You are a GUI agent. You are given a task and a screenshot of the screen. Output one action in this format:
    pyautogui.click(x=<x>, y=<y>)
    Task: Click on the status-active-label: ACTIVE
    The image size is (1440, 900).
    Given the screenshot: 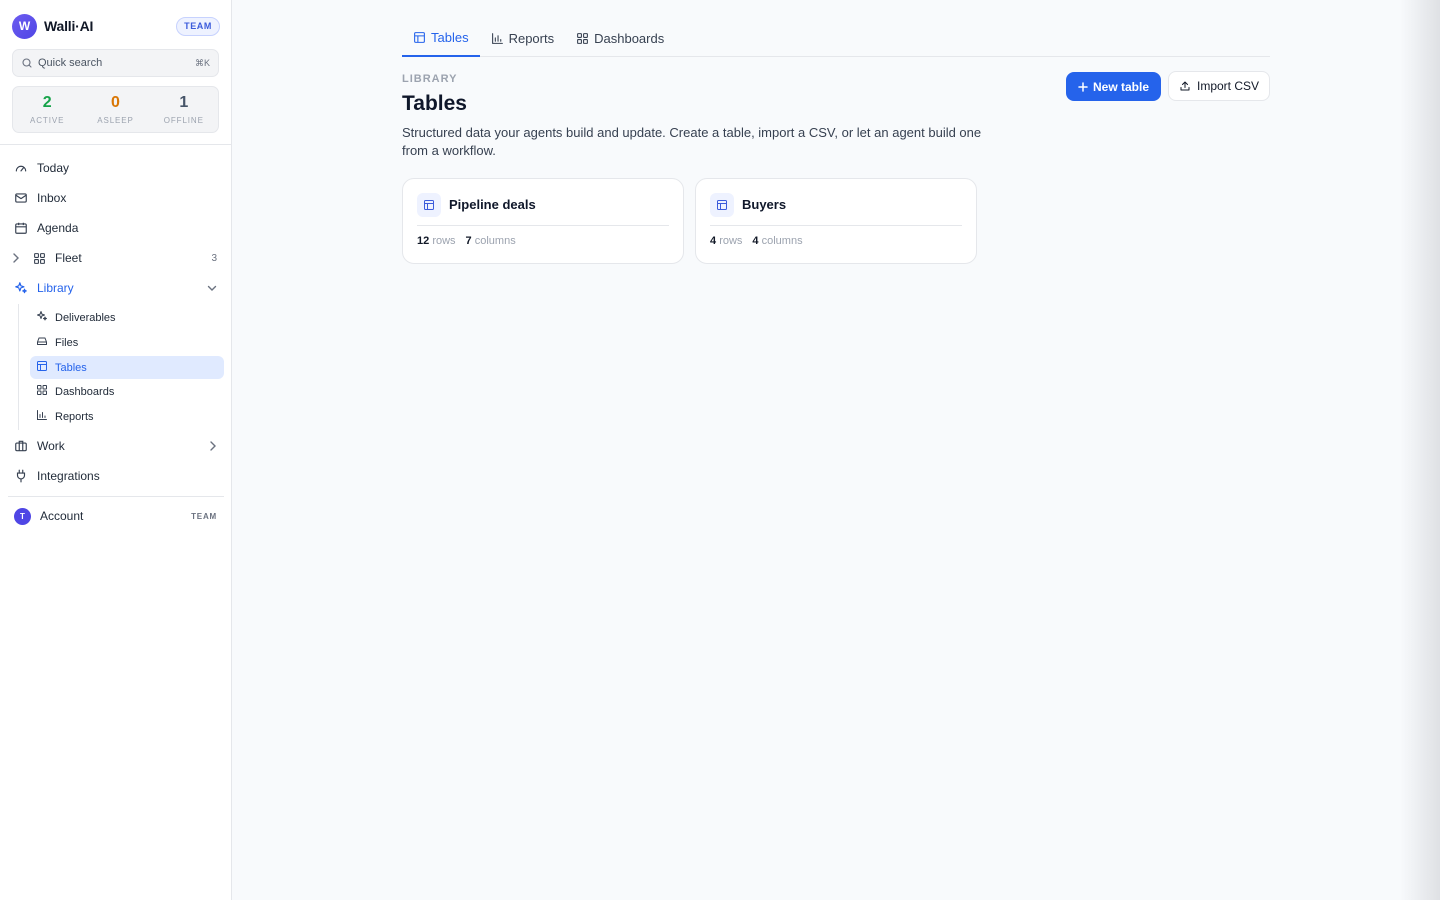 What is the action you would take?
    pyautogui.click(x=47, y=120)
    